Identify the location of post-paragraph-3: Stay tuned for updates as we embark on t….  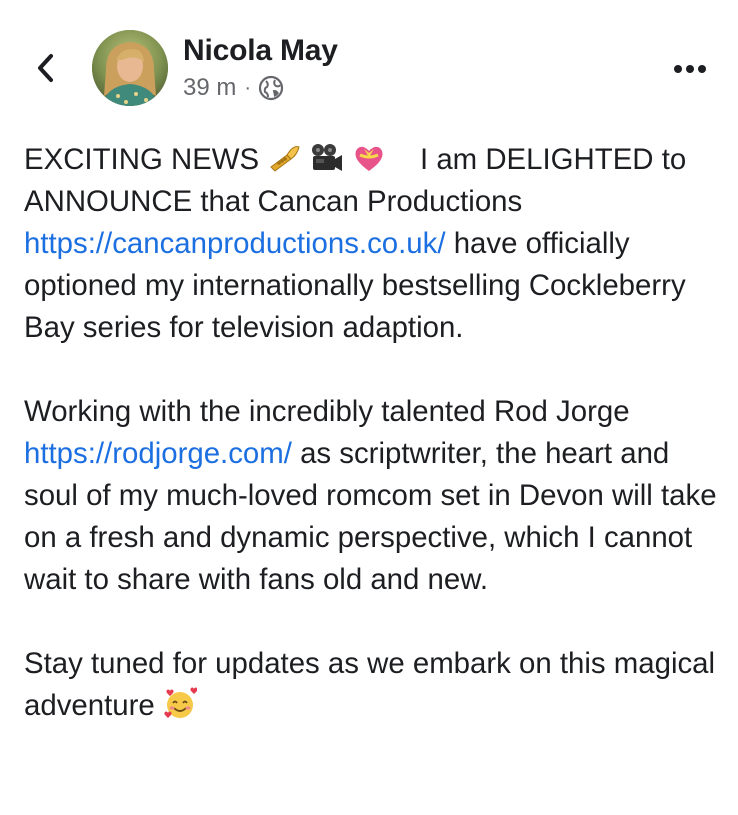
(374, 685).